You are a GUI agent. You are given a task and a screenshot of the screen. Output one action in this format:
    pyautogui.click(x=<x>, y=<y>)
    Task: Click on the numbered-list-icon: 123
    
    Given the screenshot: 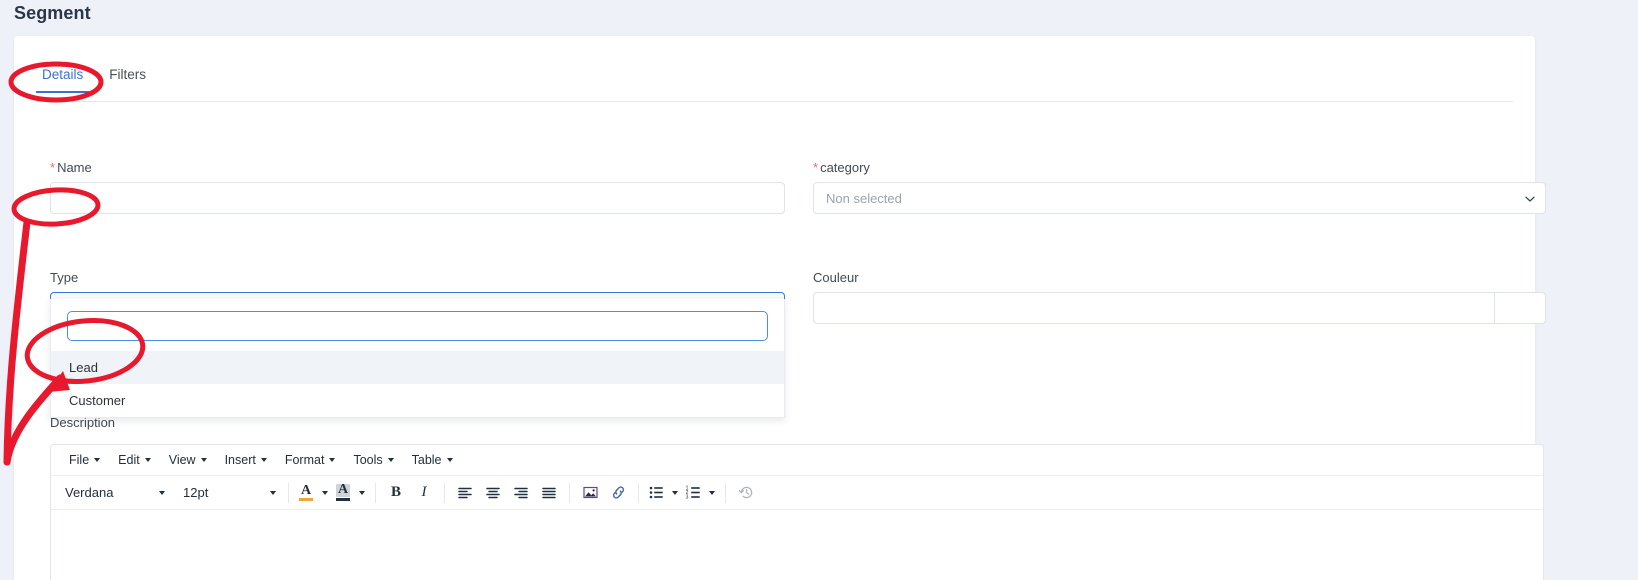 What is the action you would take?
    pyautogui.click(x=693, y=493)
    